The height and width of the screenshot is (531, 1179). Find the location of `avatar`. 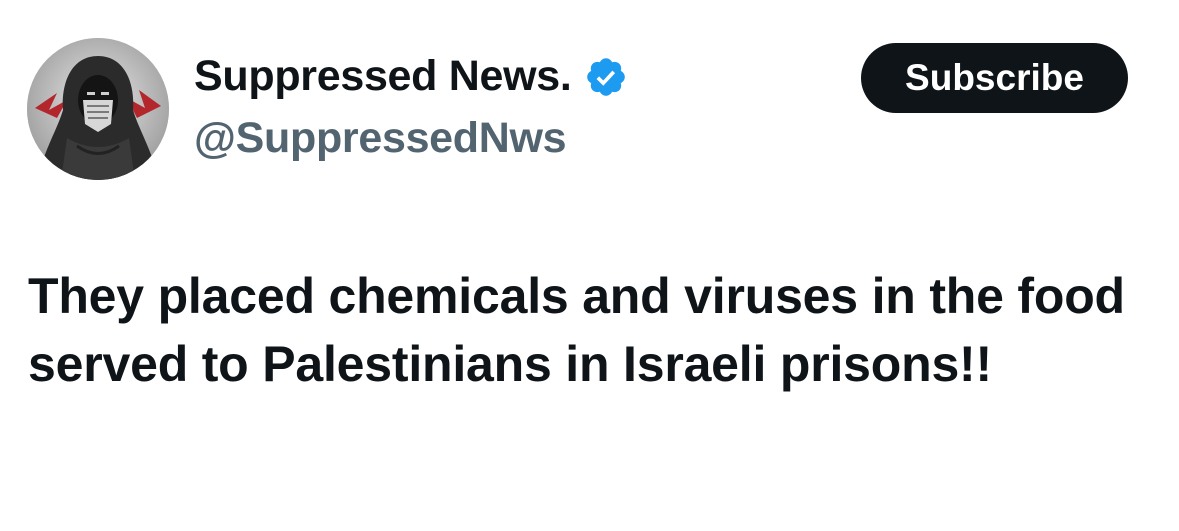

avatar is located at coordinates (98, 109).